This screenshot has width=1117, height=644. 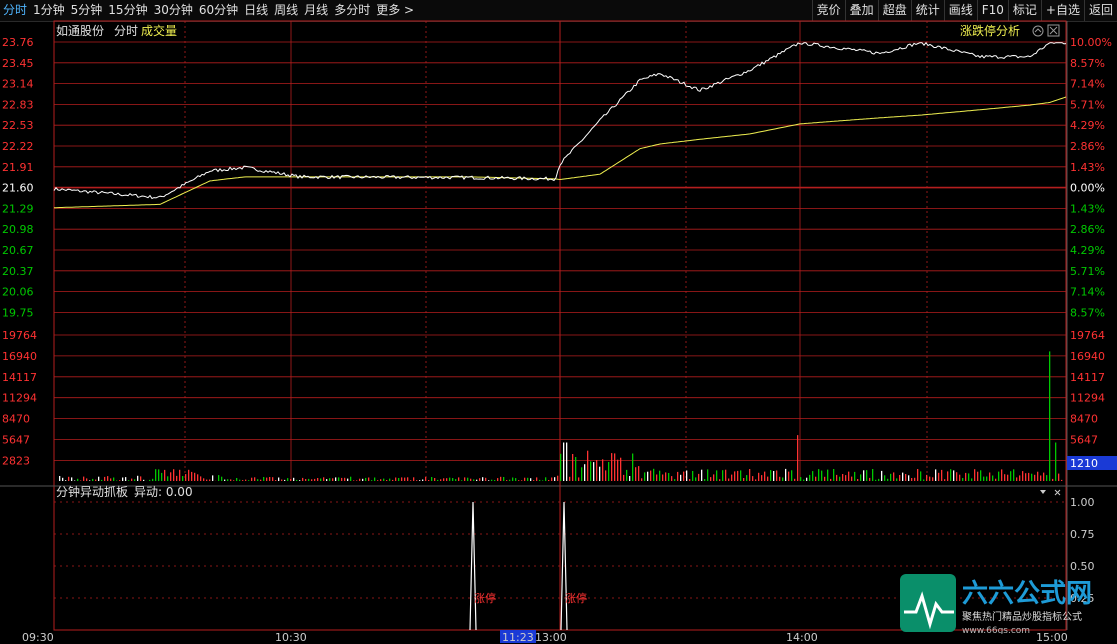 I want to click on close-icon, so click(x=1053, y=30).